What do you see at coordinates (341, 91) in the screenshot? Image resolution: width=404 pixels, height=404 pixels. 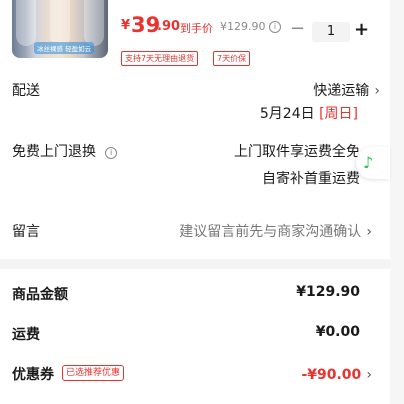 I see `shipping-method: 快递运输` at bounding box center [341, 91].